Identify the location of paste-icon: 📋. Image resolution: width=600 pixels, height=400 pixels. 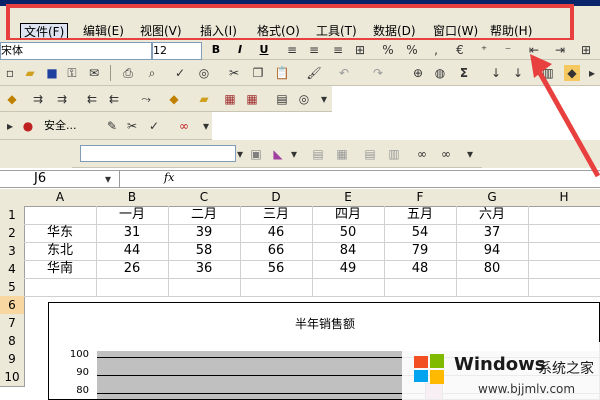
(282, 73).